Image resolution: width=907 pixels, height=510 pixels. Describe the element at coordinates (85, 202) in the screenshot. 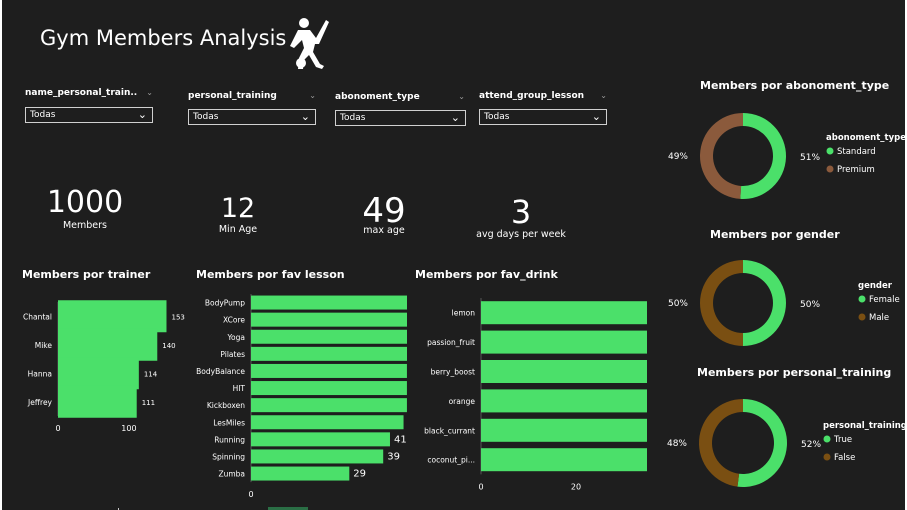

I see `kpi-value: 1000` at that location.